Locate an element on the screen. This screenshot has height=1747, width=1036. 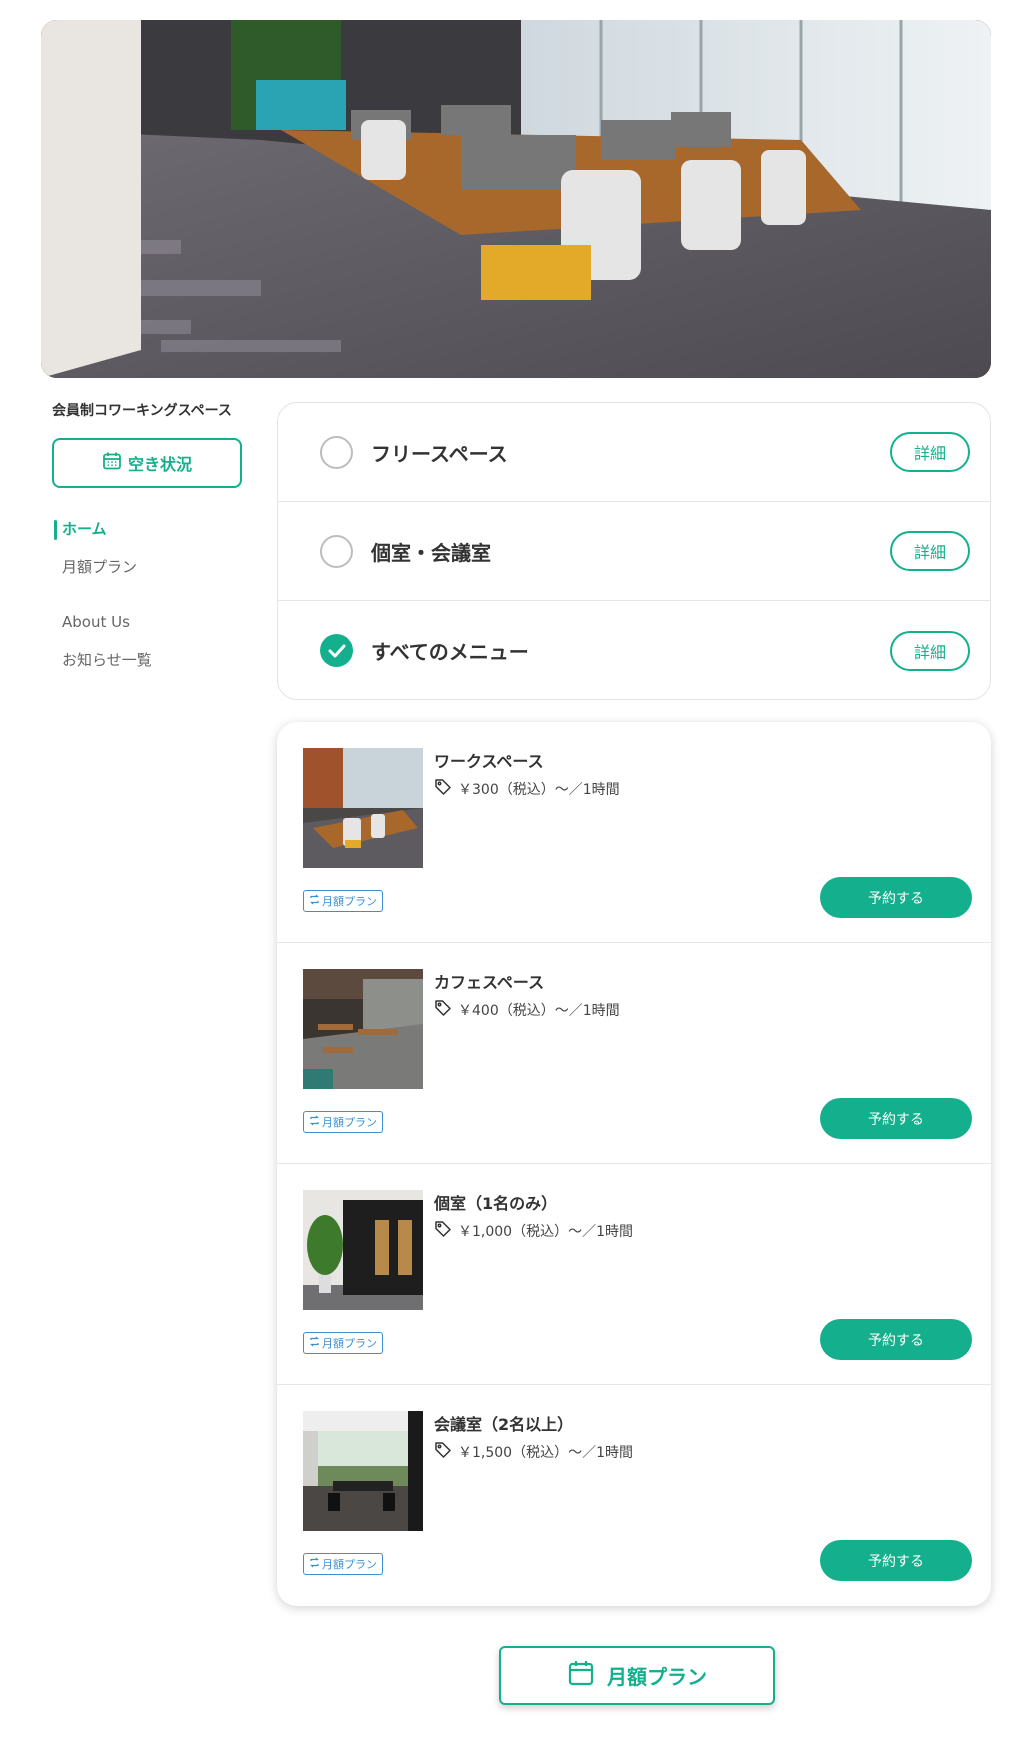
category-option-free-space: フリースペース 詳細 is located at coordinates (634, 452).